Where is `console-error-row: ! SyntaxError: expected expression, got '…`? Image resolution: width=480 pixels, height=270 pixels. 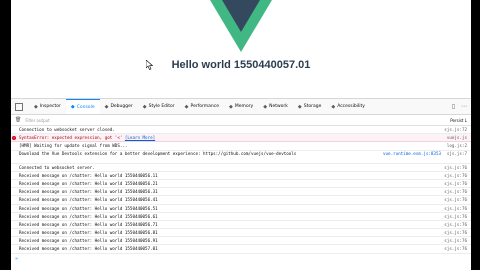
console-error-row: ! SyntaxError: expected expression, got '… is located at coordinates (241, 138).